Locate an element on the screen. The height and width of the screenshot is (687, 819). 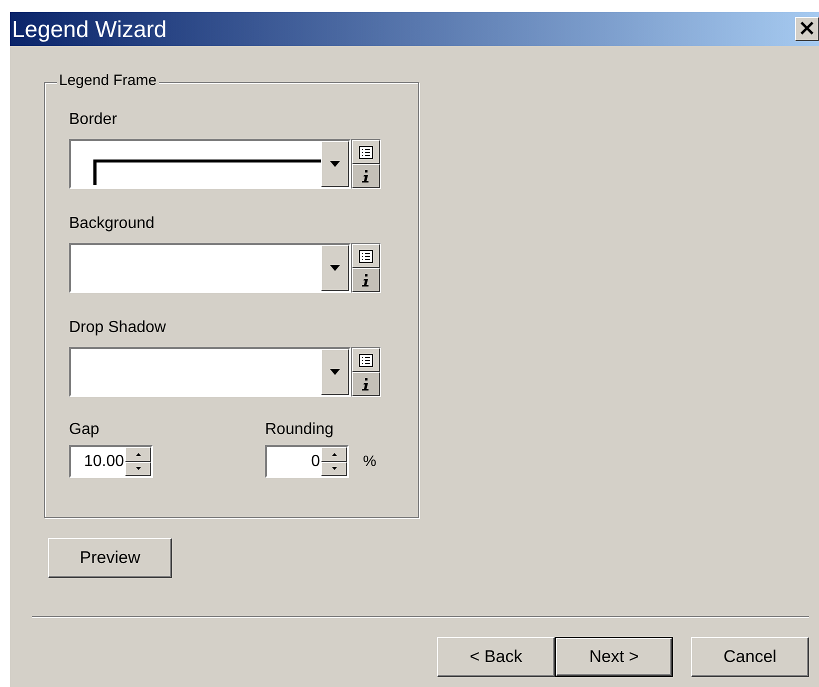
window-title: Legend Wizard is located at coordinates (89, 29).